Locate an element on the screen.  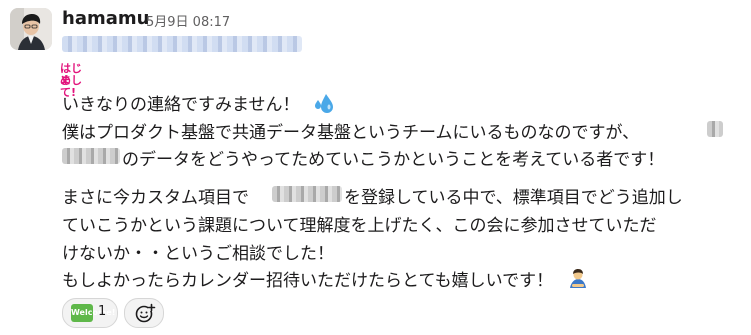
message-line: もしよかったらカレンダー招待いただけたらとても嬉しいです！ is located at coordinates (325, 280).